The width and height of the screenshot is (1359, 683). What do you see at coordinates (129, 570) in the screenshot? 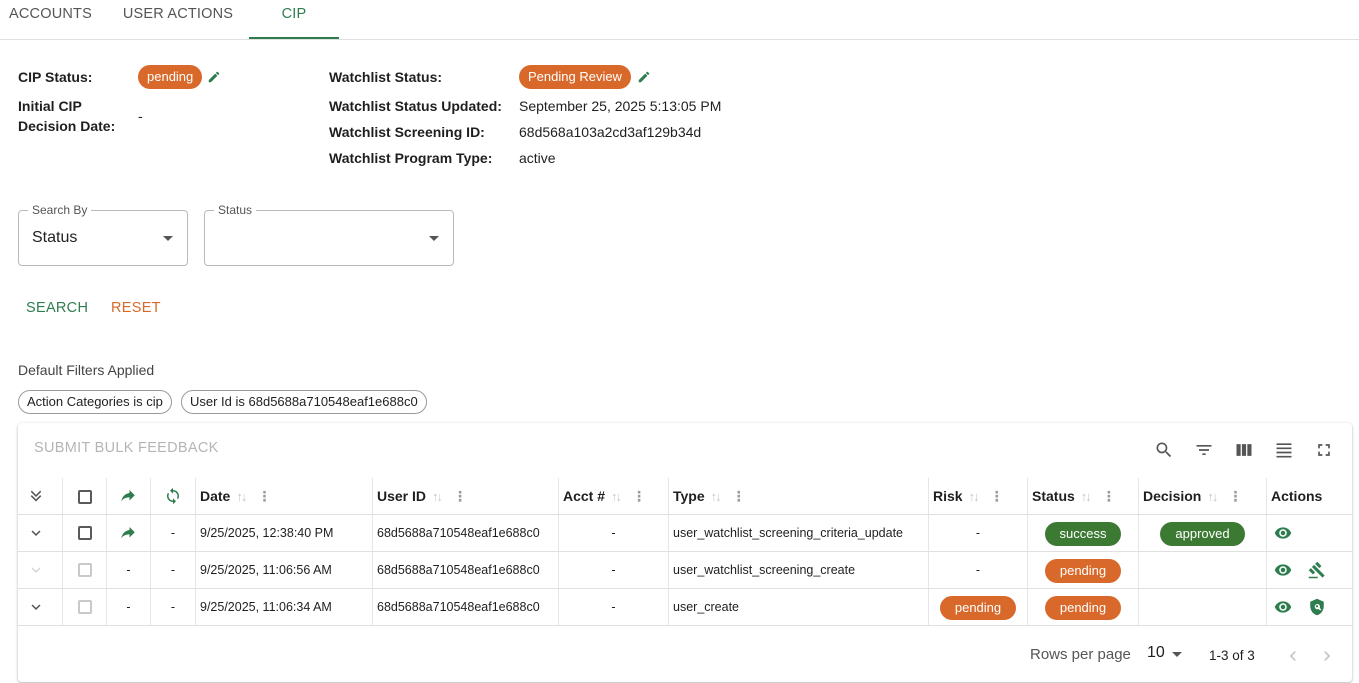
I see `forward-cell: -` at bounding box center [129, 570].